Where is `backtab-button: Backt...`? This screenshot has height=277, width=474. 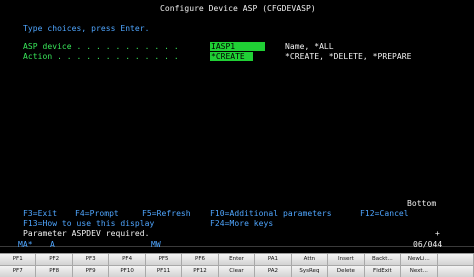 backtab-button: Backt... is located at coordinates (383, 260).